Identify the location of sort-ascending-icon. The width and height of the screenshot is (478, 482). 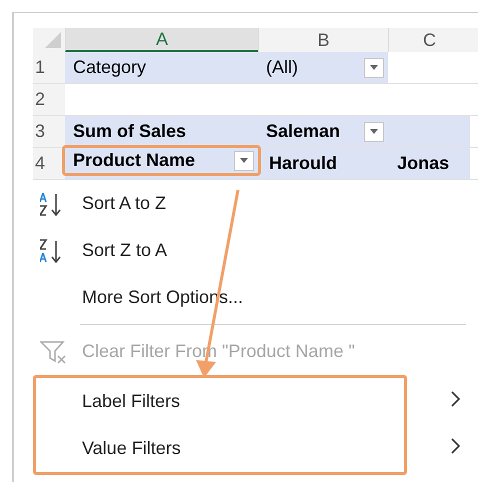
(50, 204).